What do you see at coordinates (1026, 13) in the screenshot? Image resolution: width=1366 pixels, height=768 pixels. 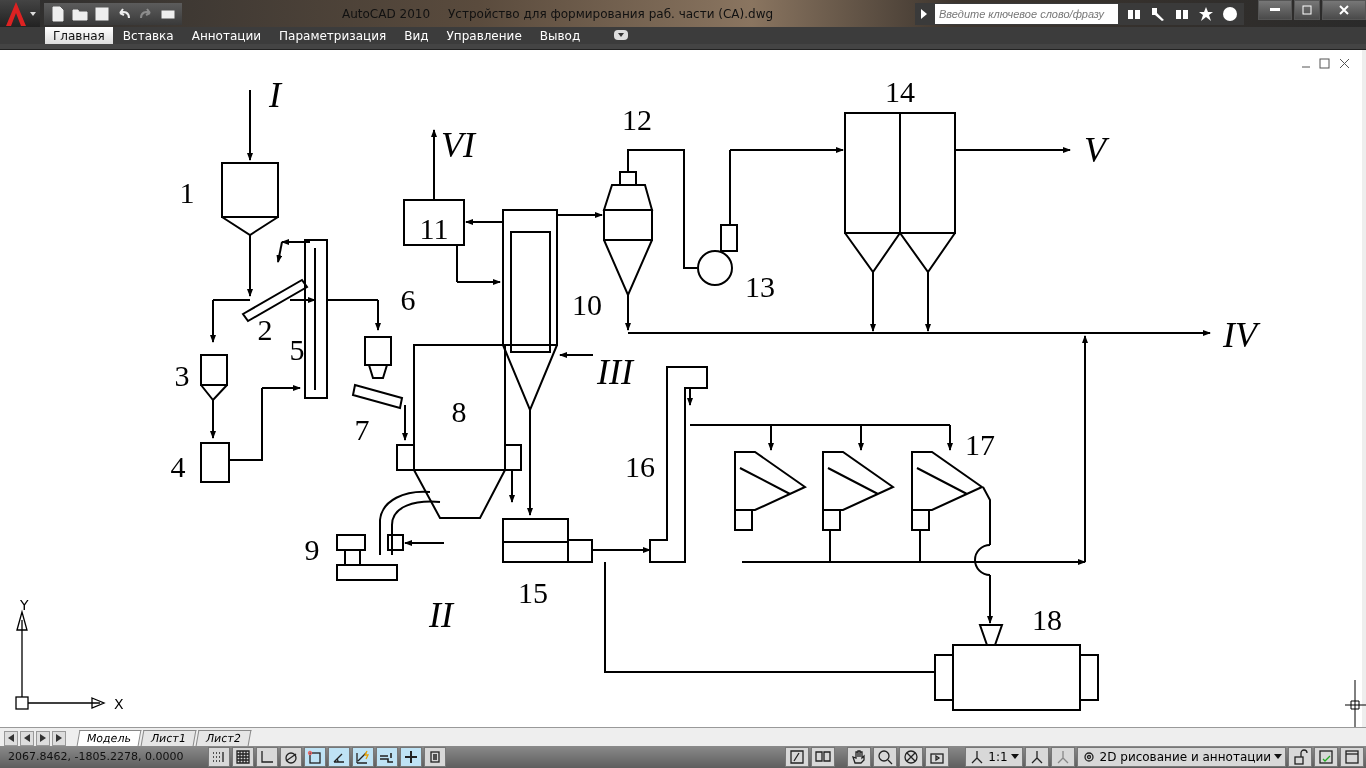 I see `search-field: Введите ключевое слово/фразу` at bounding box center [1026, 13].